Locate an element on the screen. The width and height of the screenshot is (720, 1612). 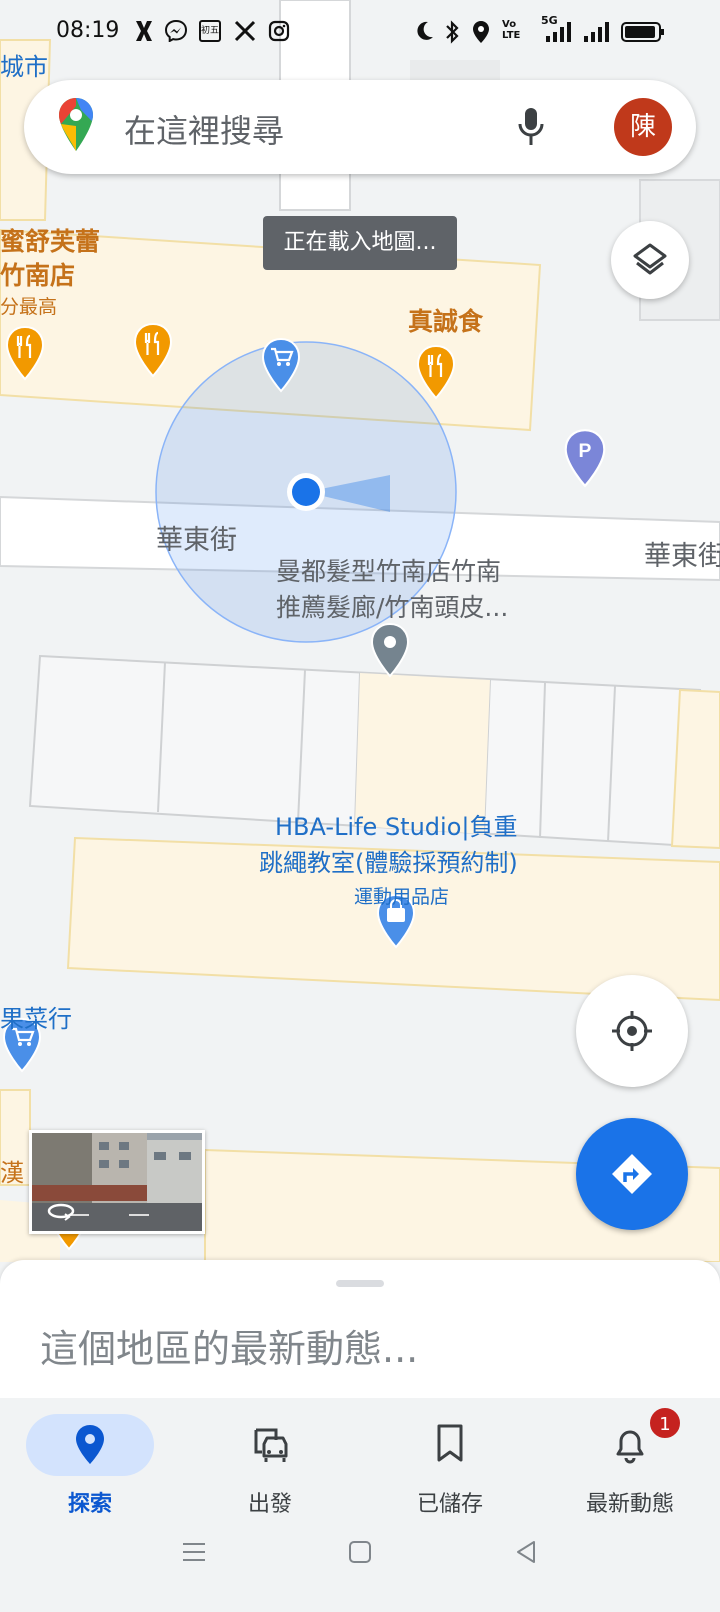
home-icon is located at coordinates (360, 1552).